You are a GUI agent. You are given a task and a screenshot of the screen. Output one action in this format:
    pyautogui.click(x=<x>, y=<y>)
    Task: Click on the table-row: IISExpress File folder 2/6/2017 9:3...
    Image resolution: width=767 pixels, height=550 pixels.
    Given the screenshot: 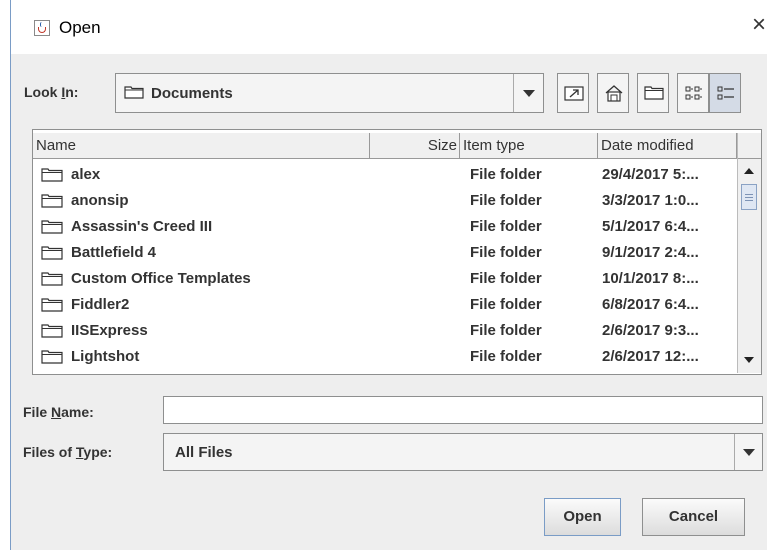 What is the action you would take?
    pyautogui.click(x=385, y=331)
    